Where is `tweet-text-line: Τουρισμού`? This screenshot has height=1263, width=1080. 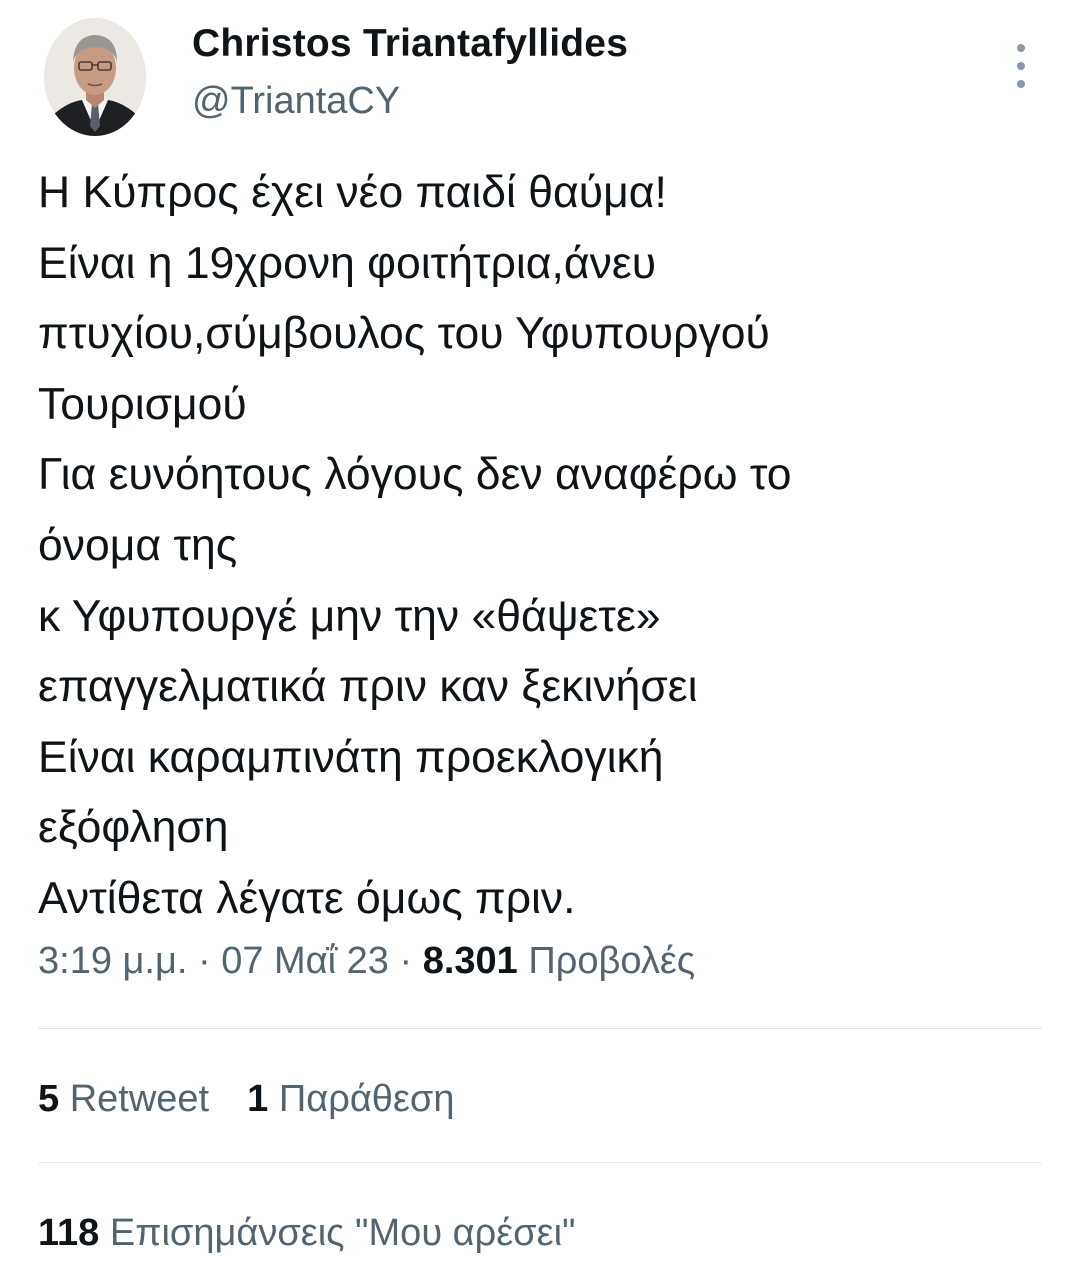 tweet-text-line: Τουρισμού is located at coordinates (142, 404).